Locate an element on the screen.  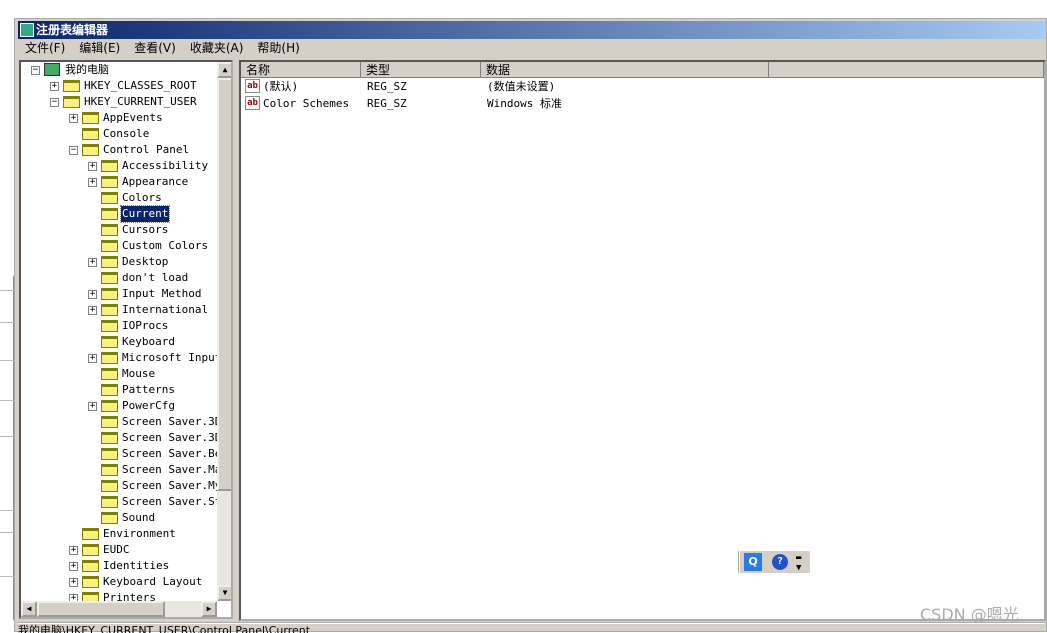
tree-horizontal-scrollbar: ◀ ▶ is located at coordinates (119, 609).